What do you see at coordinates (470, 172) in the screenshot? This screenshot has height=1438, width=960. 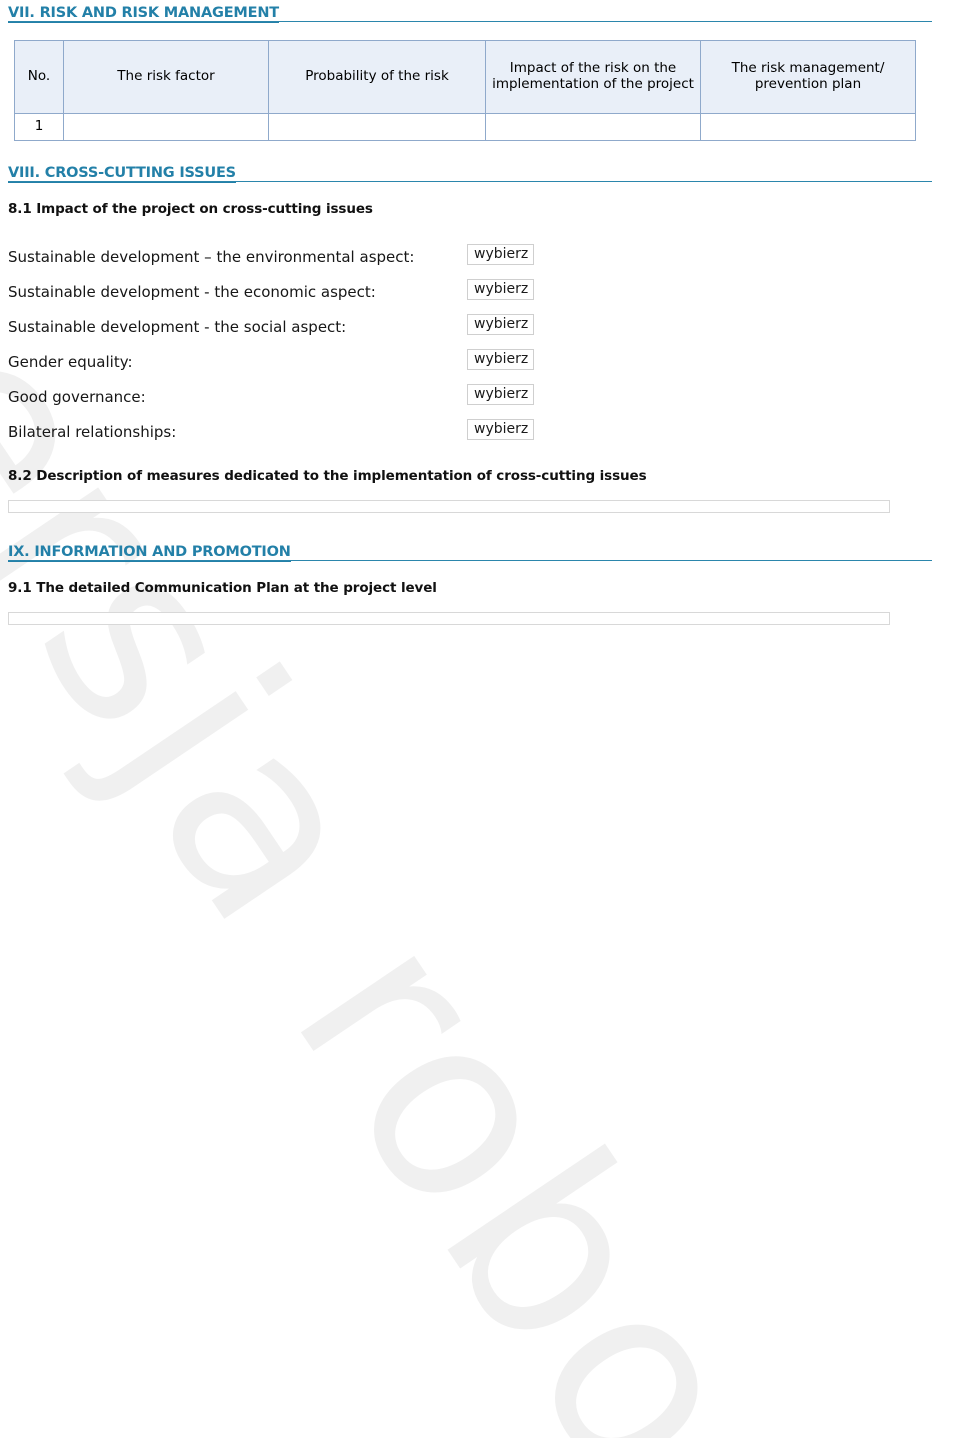 I see `section-heading-cross-cutting-wrap: VIII. CROSS-CUTTING ISSUES` at bounding box center [470, 172].